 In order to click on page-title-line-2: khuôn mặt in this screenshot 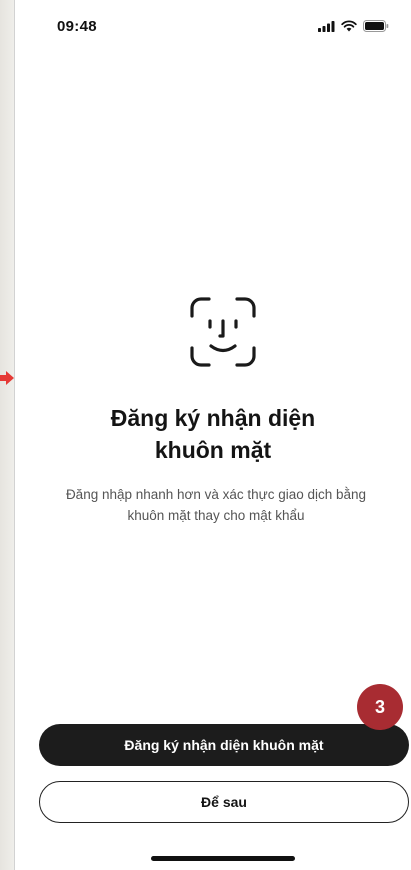, I will do `click(213, 450)`.